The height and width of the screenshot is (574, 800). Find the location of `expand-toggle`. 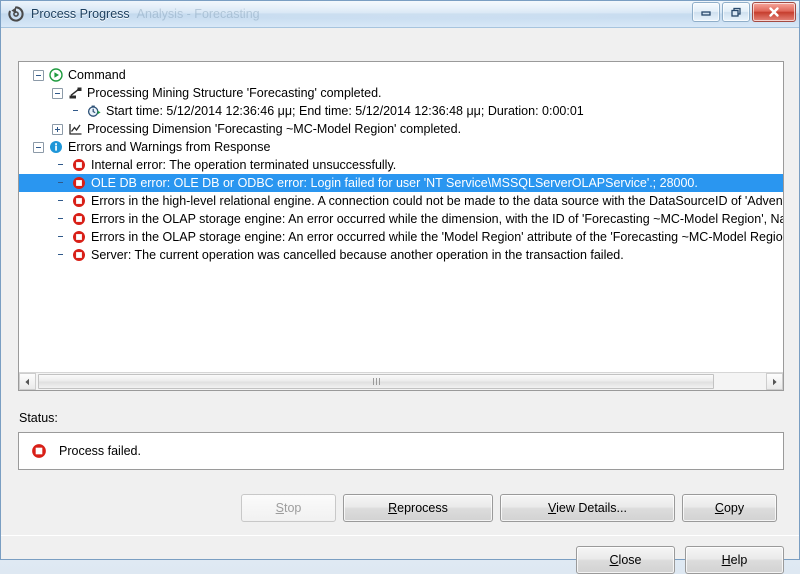

expand-toggle is located at coordinates (57, 129).